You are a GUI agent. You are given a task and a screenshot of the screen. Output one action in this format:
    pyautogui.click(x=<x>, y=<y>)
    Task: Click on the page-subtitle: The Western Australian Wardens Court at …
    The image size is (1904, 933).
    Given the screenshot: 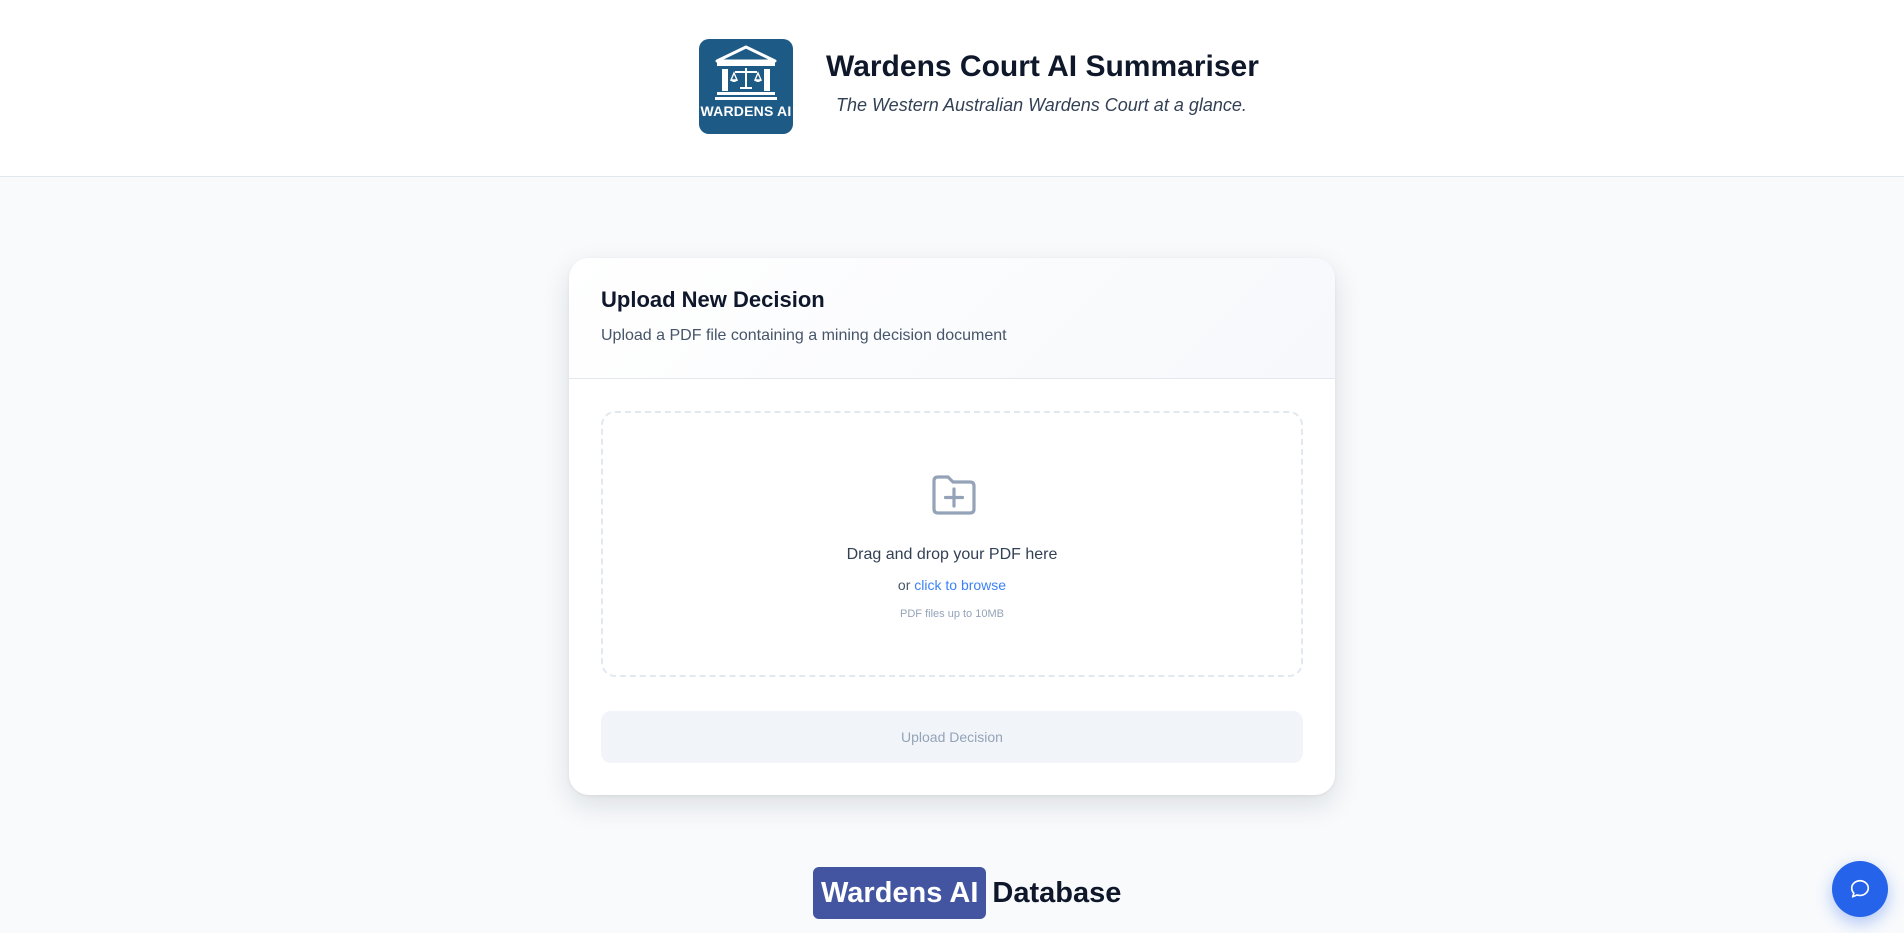 What is the action you would take?
    pyautogui.click(x=1041, y=105)
    